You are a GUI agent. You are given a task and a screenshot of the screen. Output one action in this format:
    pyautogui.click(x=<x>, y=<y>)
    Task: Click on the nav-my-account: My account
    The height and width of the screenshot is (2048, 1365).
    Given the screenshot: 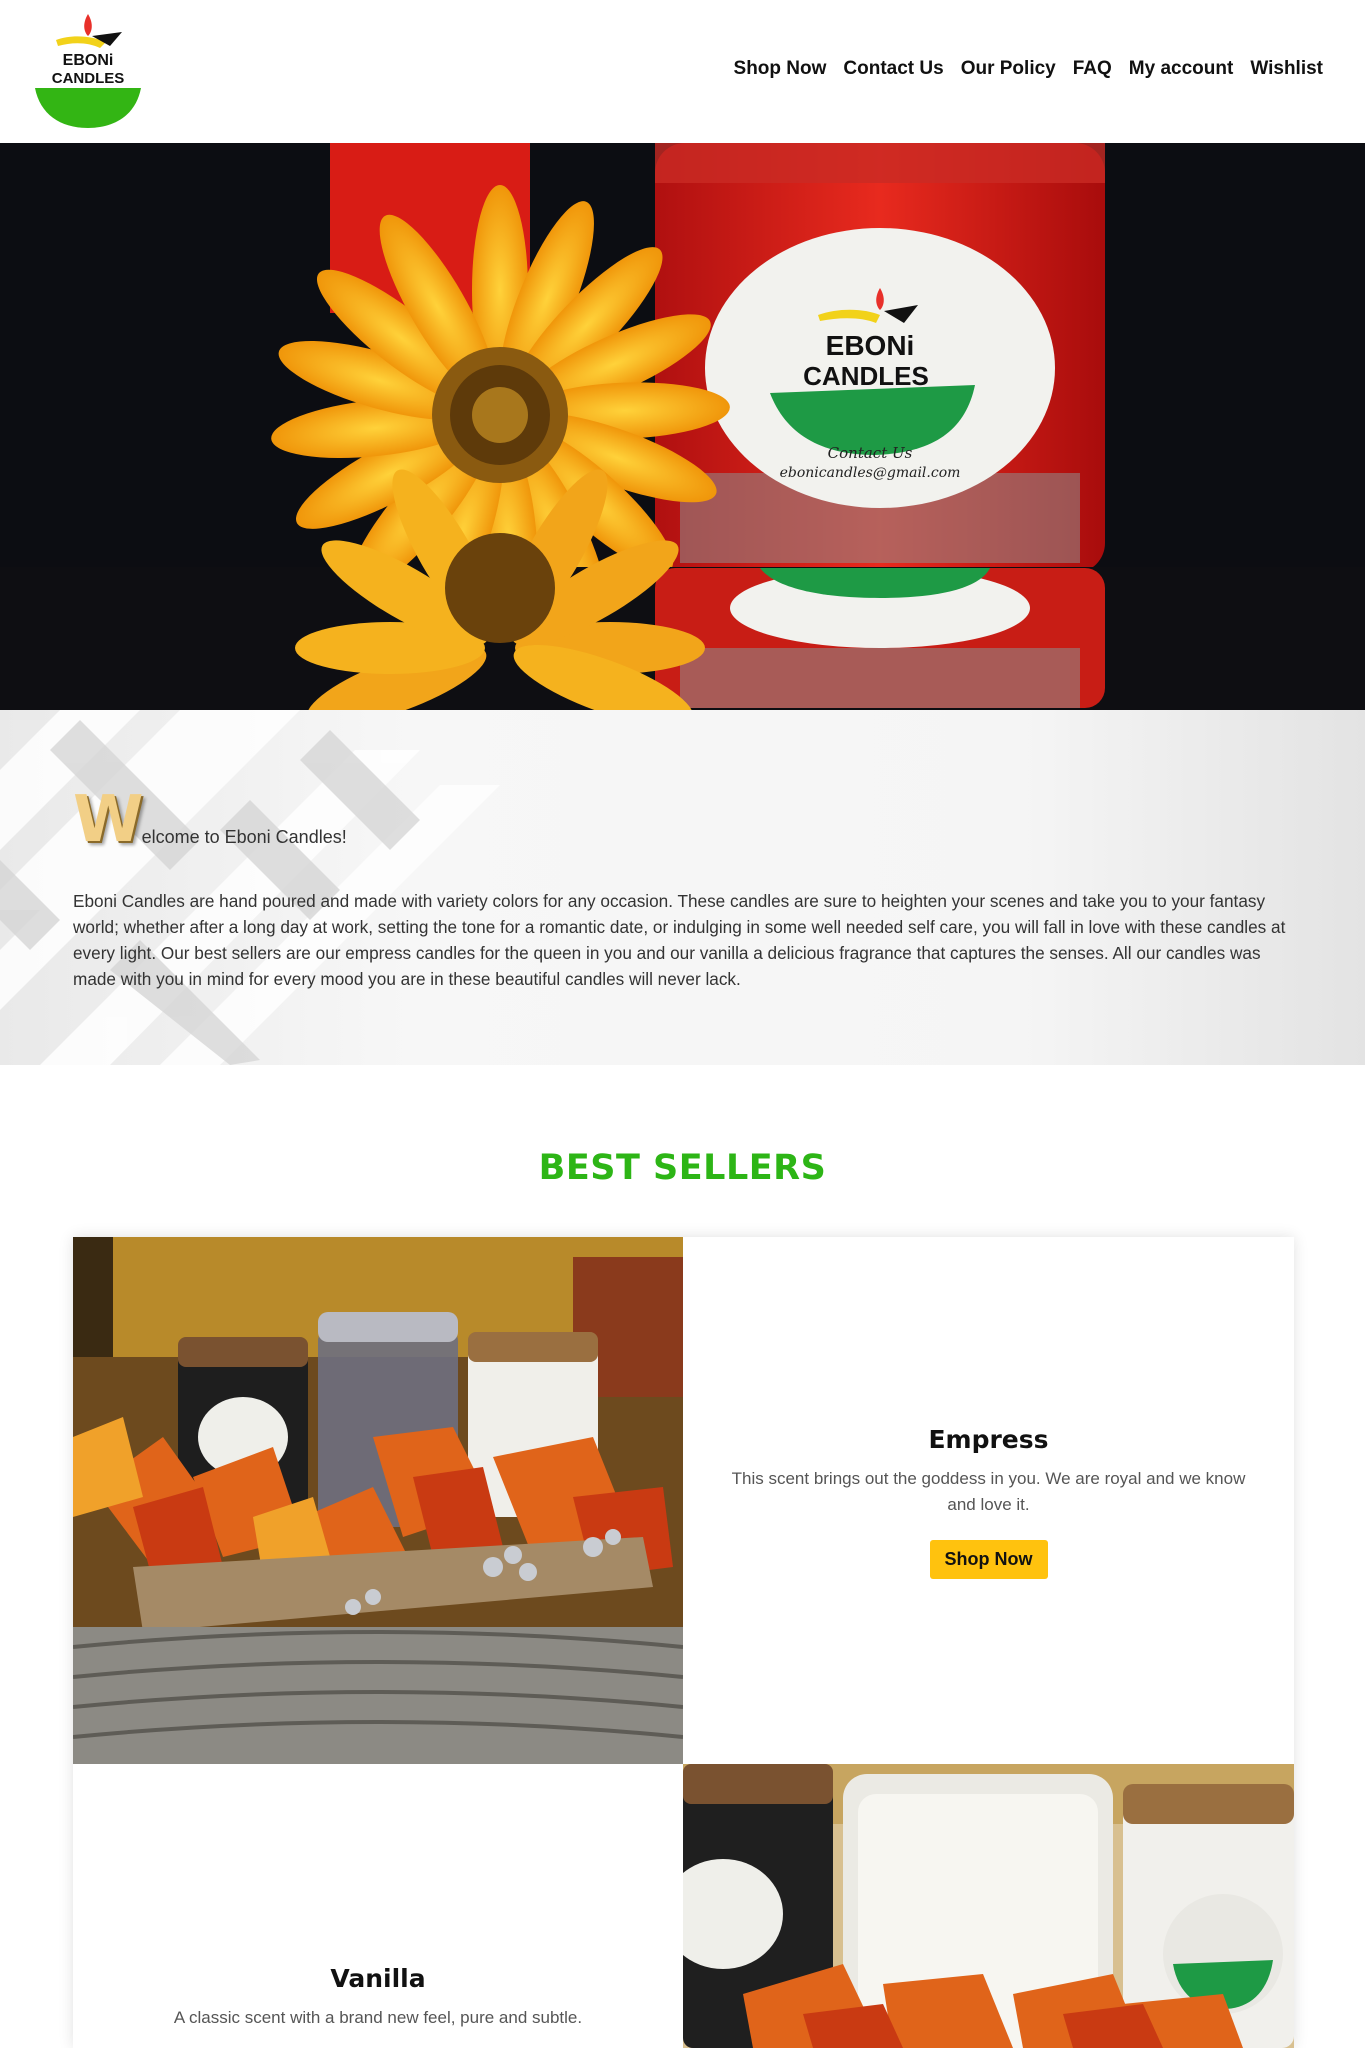 What is the action you would take?
    pyautogui.click(x=1181, y=69)
    